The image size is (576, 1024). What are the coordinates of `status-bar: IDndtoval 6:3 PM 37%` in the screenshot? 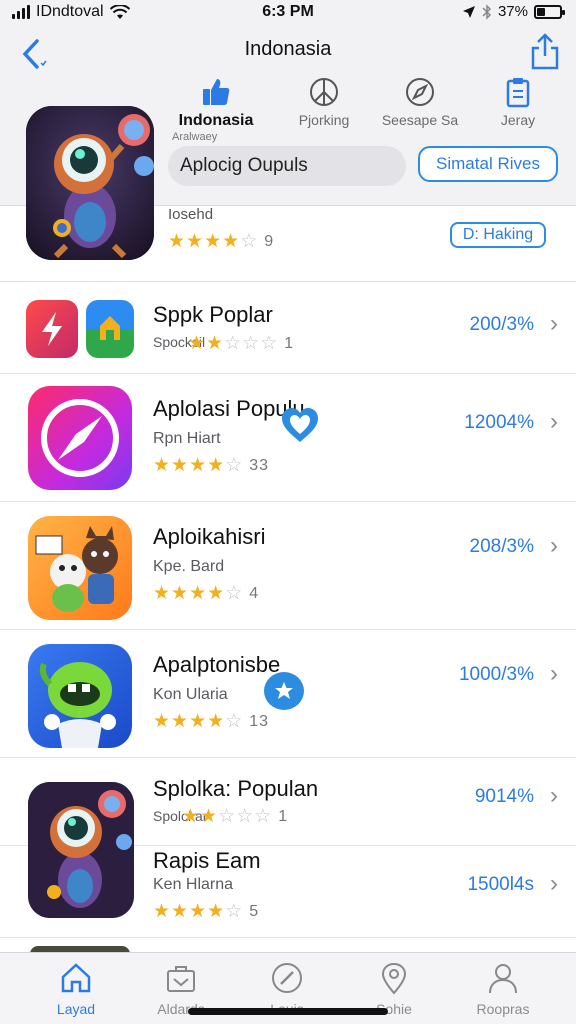 It's located at (288, 12).